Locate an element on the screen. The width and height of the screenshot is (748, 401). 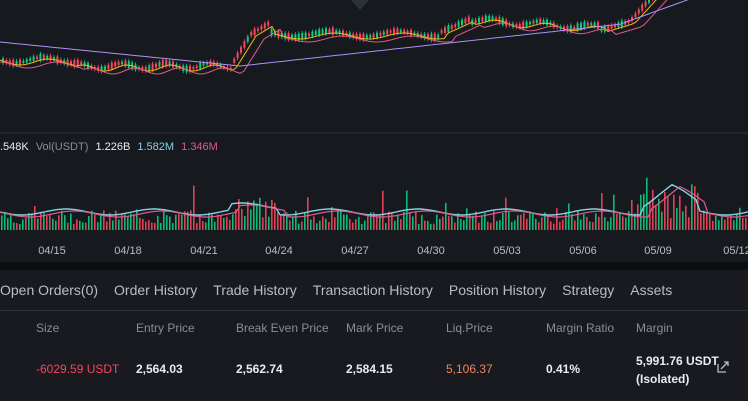
tab-assets: Assets is located at coordinates (651, 290).